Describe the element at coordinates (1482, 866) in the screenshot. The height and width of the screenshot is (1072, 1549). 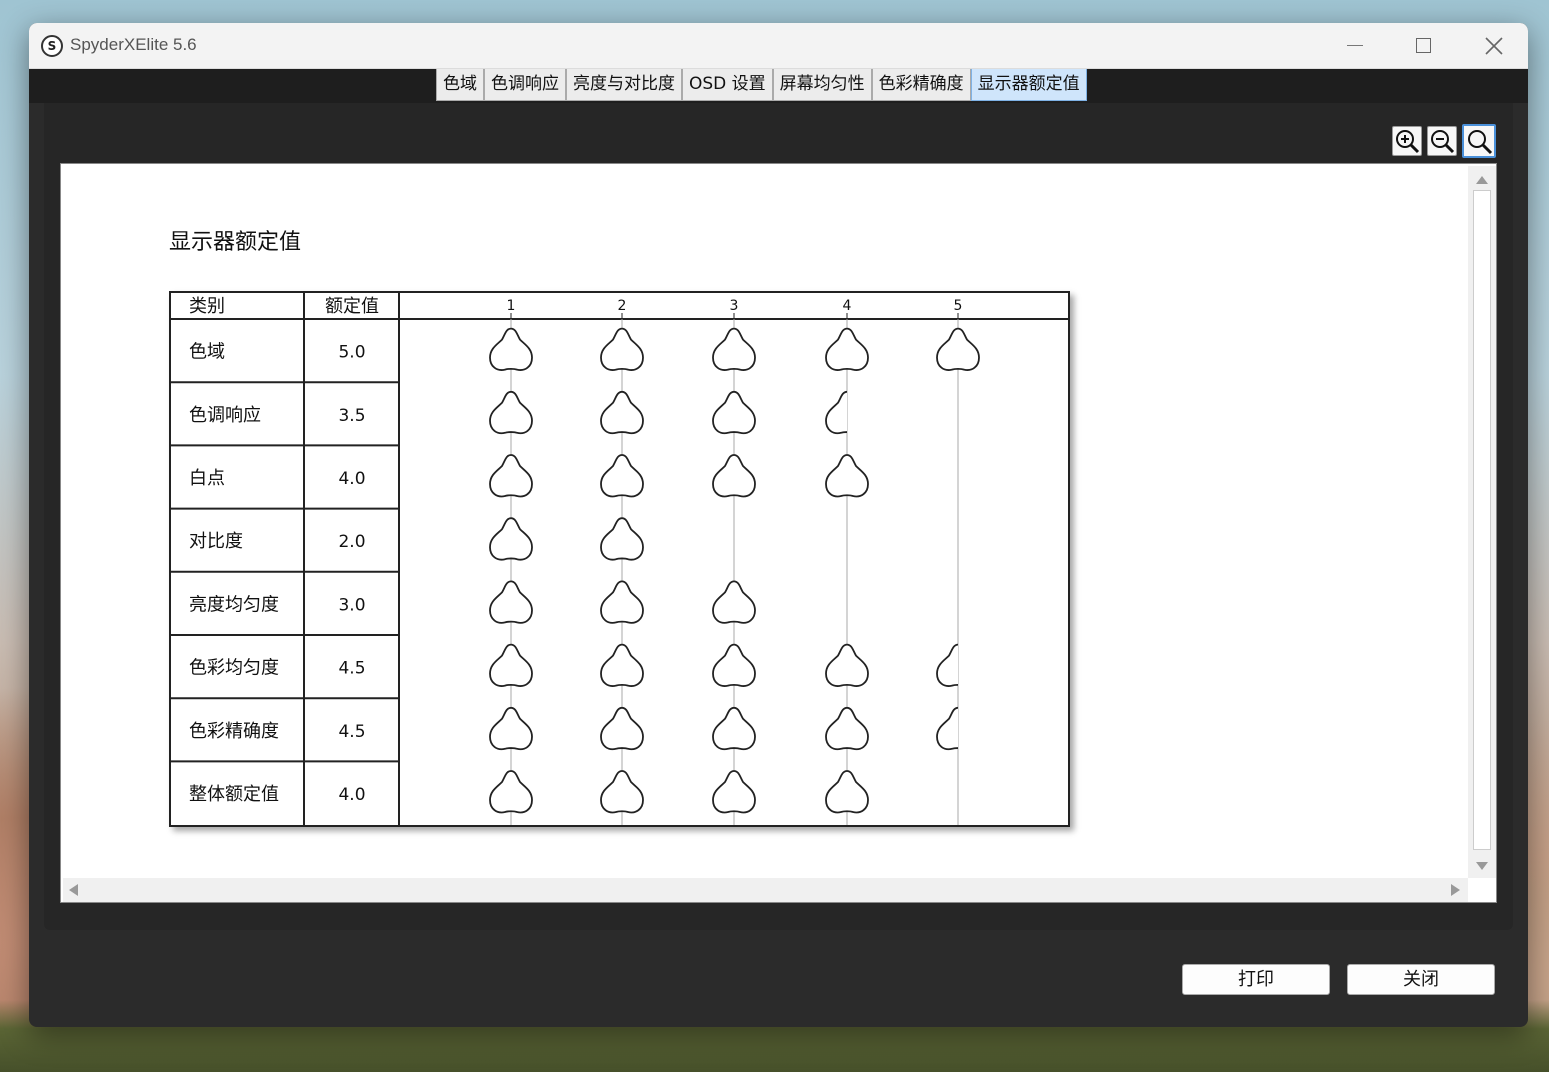
I see `scroll-down-arrow-icon` at that location.